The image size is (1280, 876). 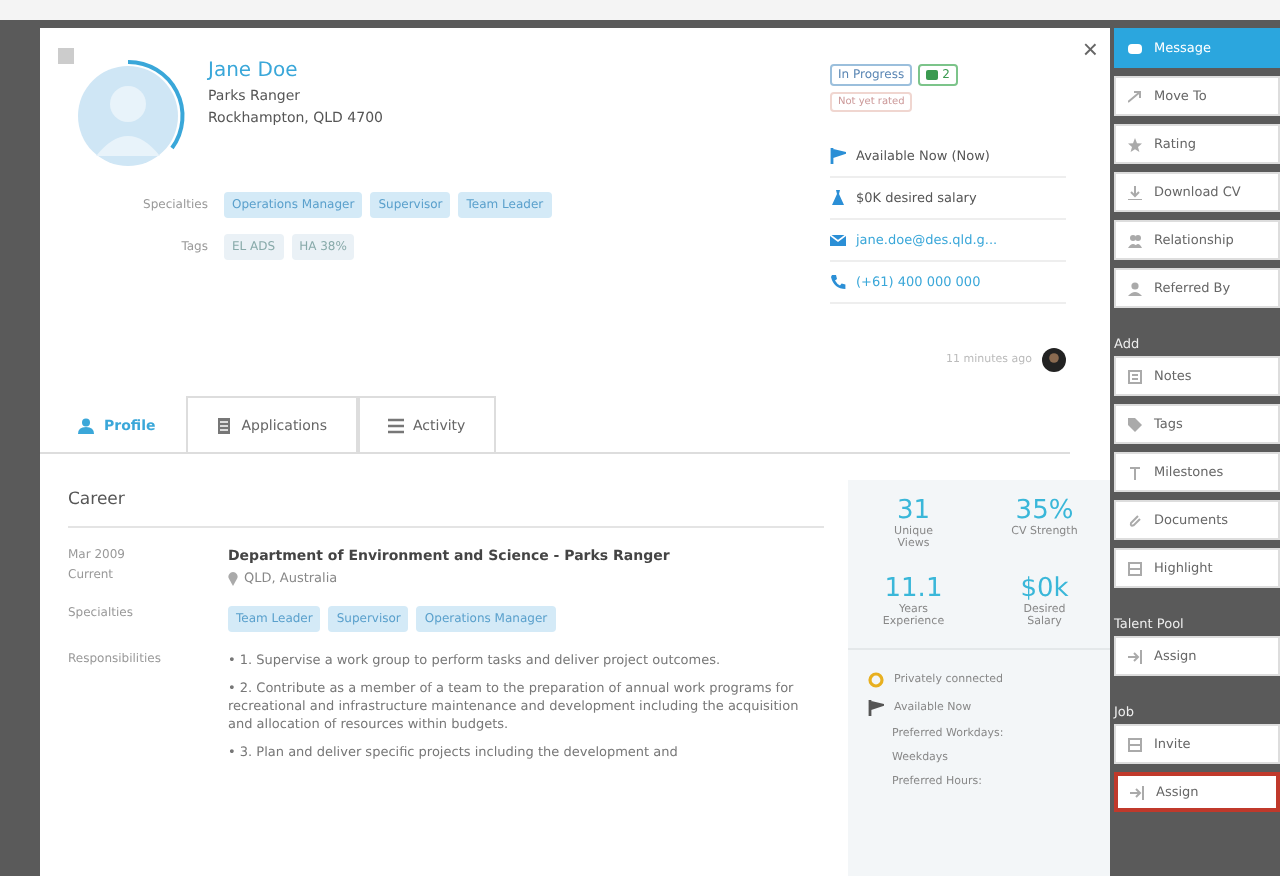 What do you see at coordinates (913, 511) in the screenshot?
I see `stat-value: 31` at bounding box center [913, 511].